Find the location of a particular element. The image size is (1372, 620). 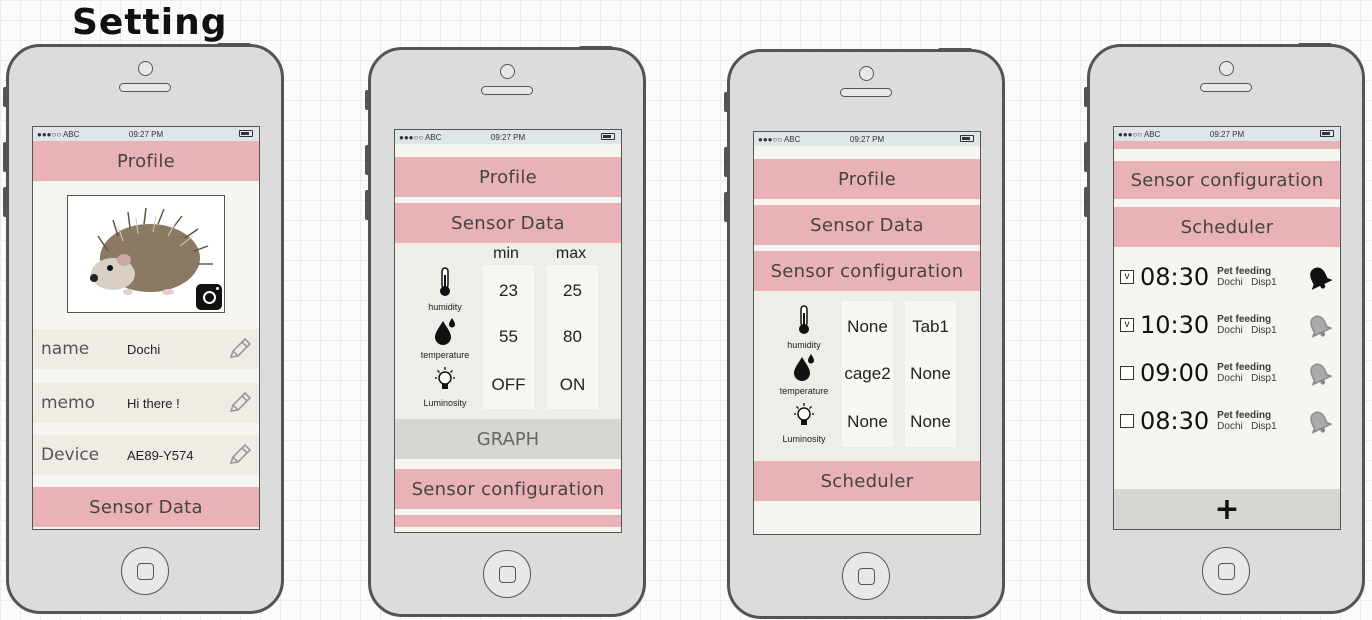

field-value: AE89-Y574 is located at coordinates (160, 455).